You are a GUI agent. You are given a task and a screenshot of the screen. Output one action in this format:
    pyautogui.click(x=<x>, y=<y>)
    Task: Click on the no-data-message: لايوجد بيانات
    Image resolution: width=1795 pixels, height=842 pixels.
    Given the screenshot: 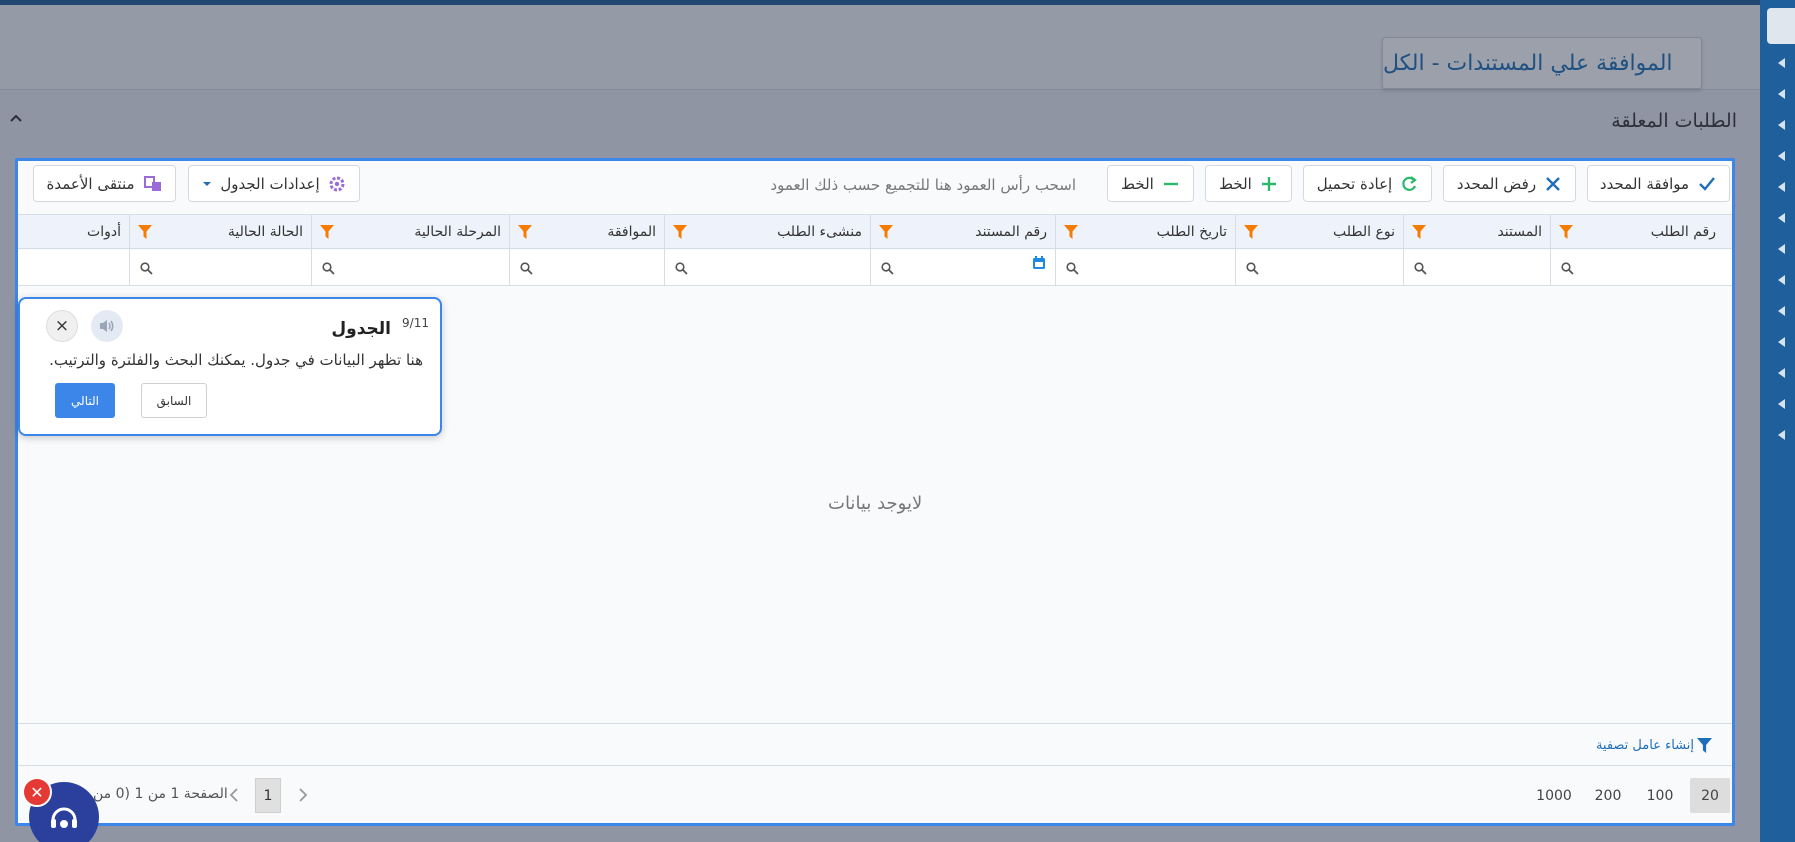 What is the action you would take?
    pyautogui.click(x=875, y=503)
    